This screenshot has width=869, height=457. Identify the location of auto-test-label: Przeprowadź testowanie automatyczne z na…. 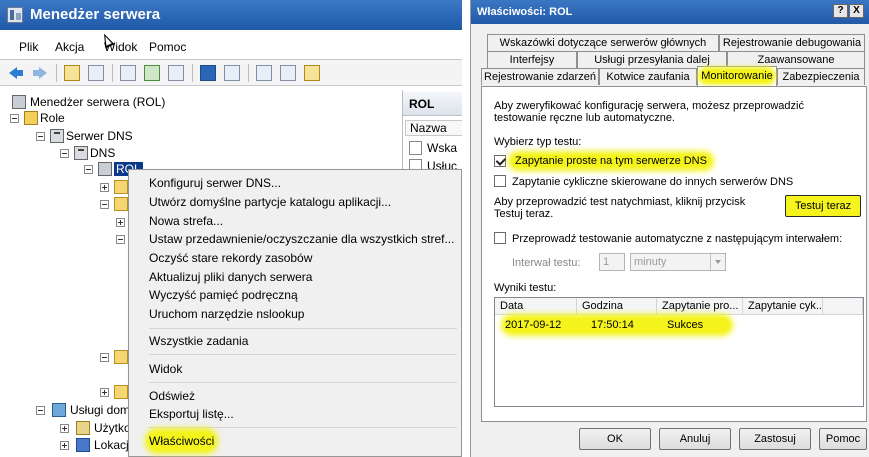
(677, 239).